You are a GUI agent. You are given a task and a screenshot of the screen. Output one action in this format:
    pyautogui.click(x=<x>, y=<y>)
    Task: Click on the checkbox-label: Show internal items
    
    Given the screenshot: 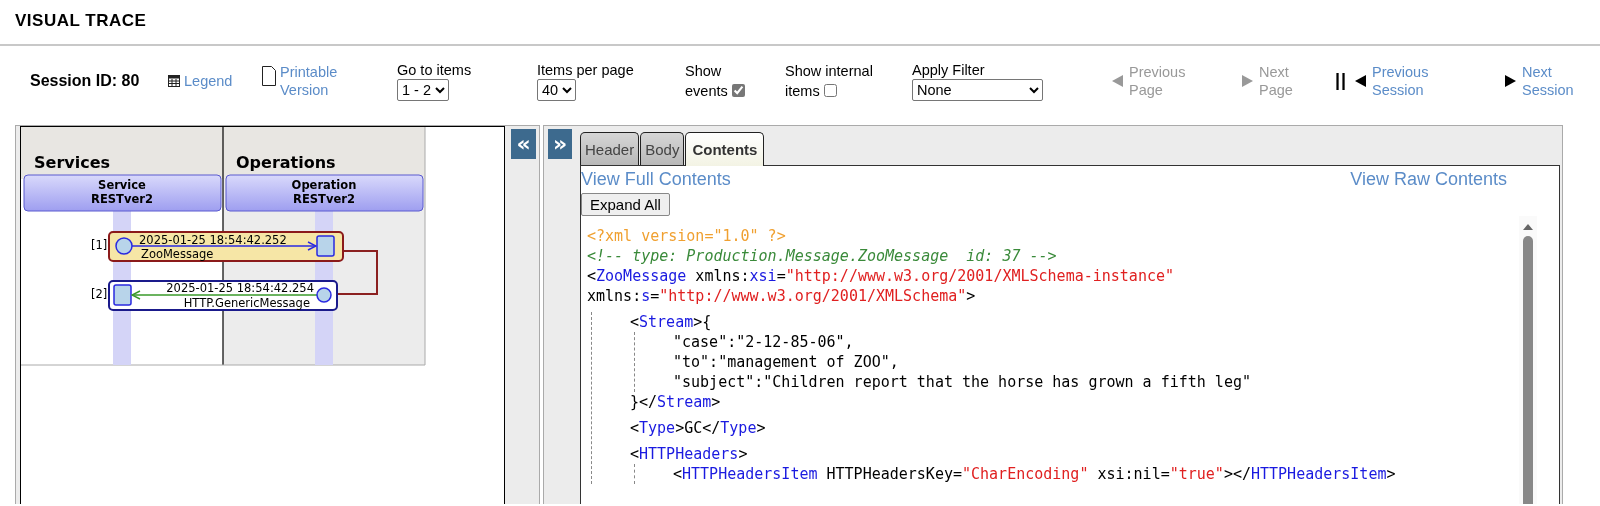 What is the action you would take?
    pyautogui.click(x=829, y=81)
    